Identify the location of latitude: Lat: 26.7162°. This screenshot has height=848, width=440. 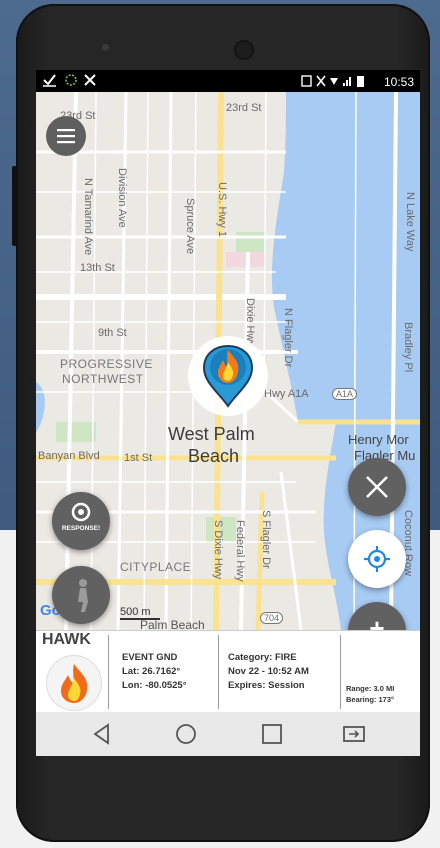
(151, 671).